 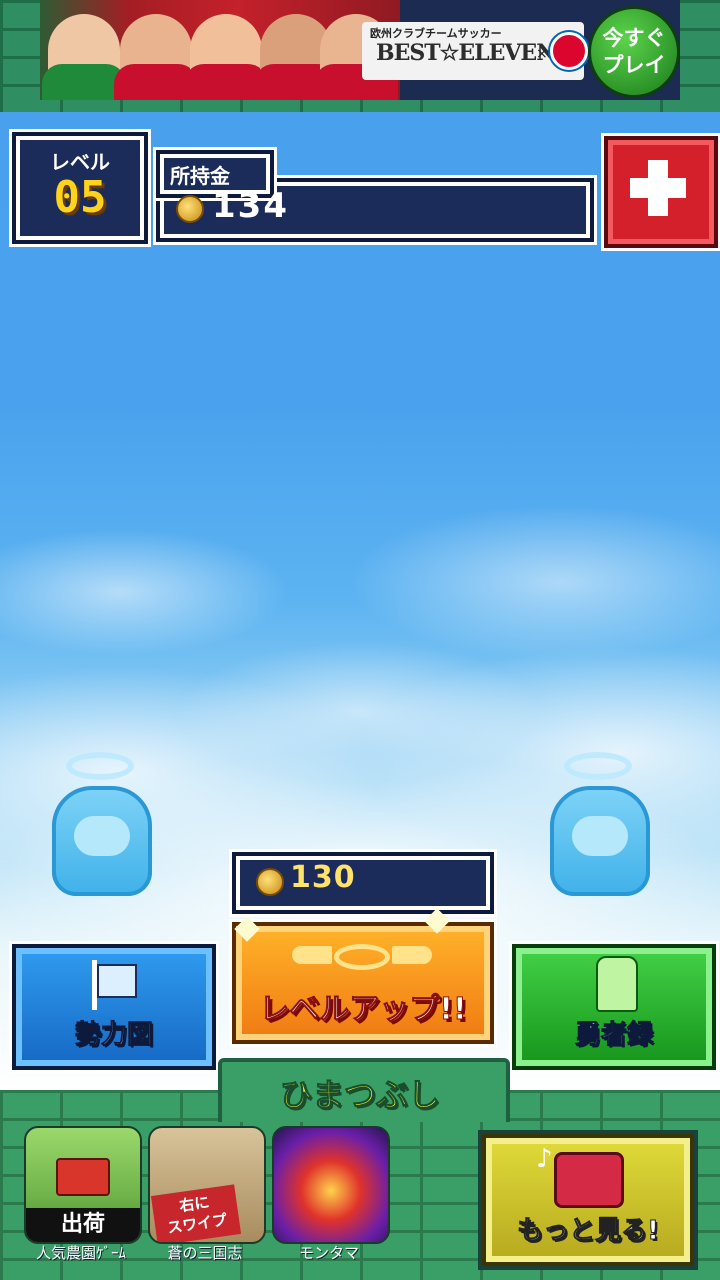 I want to click on ad-play-label-2: プレイ, so click(x=634, y=65).